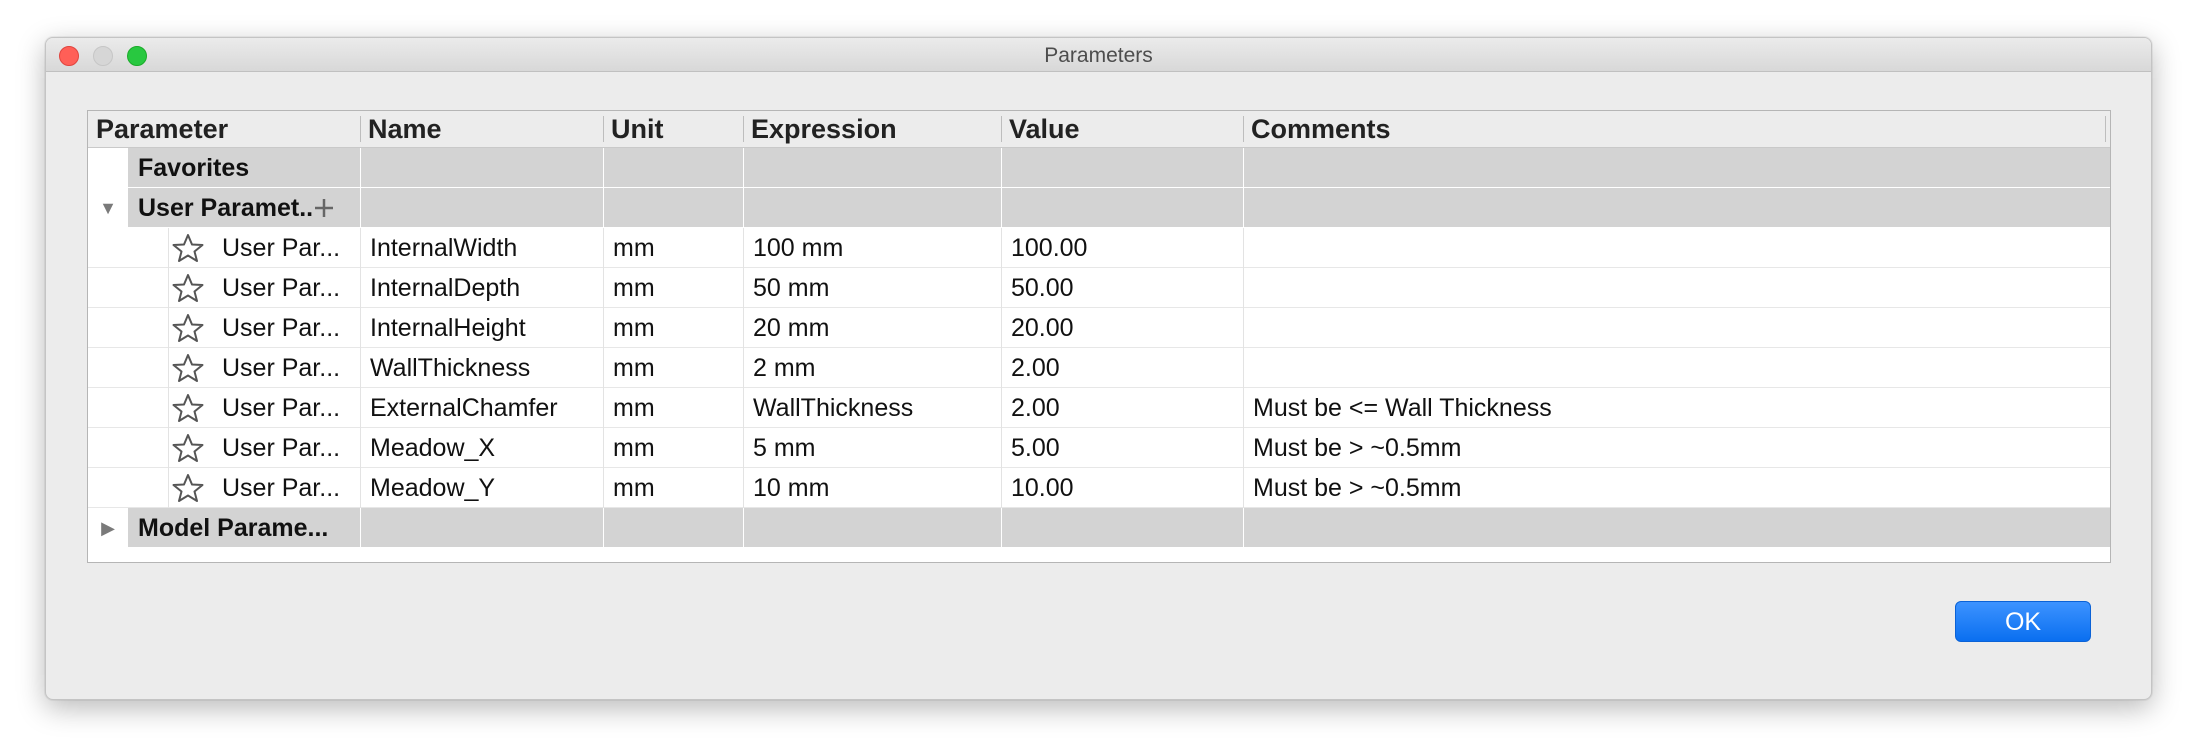 The width and height of the screenshot is (2196, 752). Describe the element at coordinates (485, 328) in the screenshot. I see `cell-name: InternalHeight` at that location.